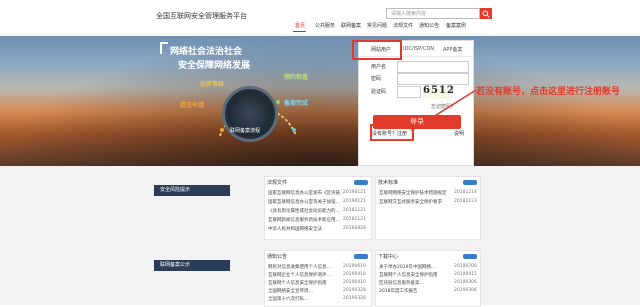 The width and height of the screenshot is (640, 307). What do you see at coordinates (201, 16) in the screenshot?
I see `site-title: 全国互联网安全管理服务平台` at bounding box center [201, 16].